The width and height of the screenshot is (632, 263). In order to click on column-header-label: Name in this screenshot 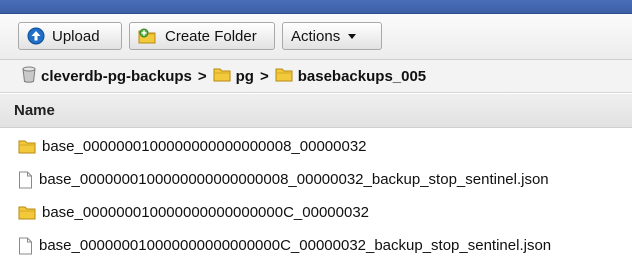, I will do `click(34, 110)`.